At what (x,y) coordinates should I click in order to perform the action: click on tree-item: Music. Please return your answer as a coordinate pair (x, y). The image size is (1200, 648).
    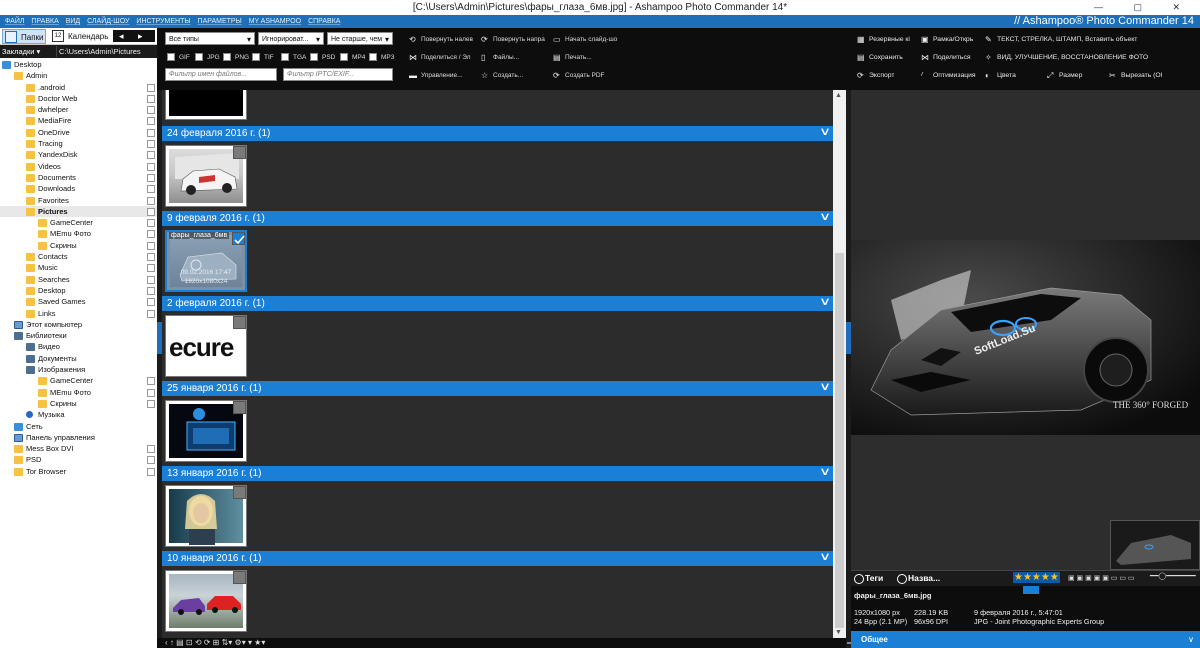
    Looking at the image, I should click on (78, 267).